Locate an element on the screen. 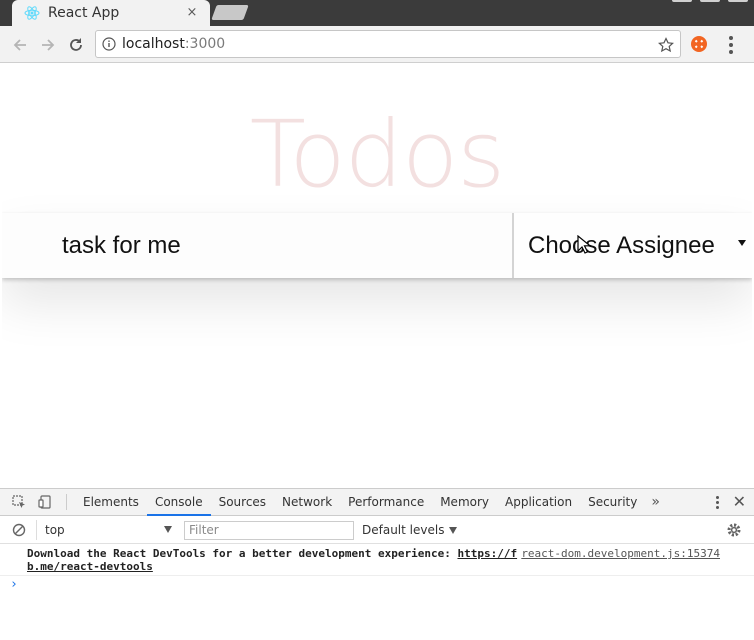 This screenshot has width=754, height=640. browser-tab: React App × is located at coordinates (111, 13).